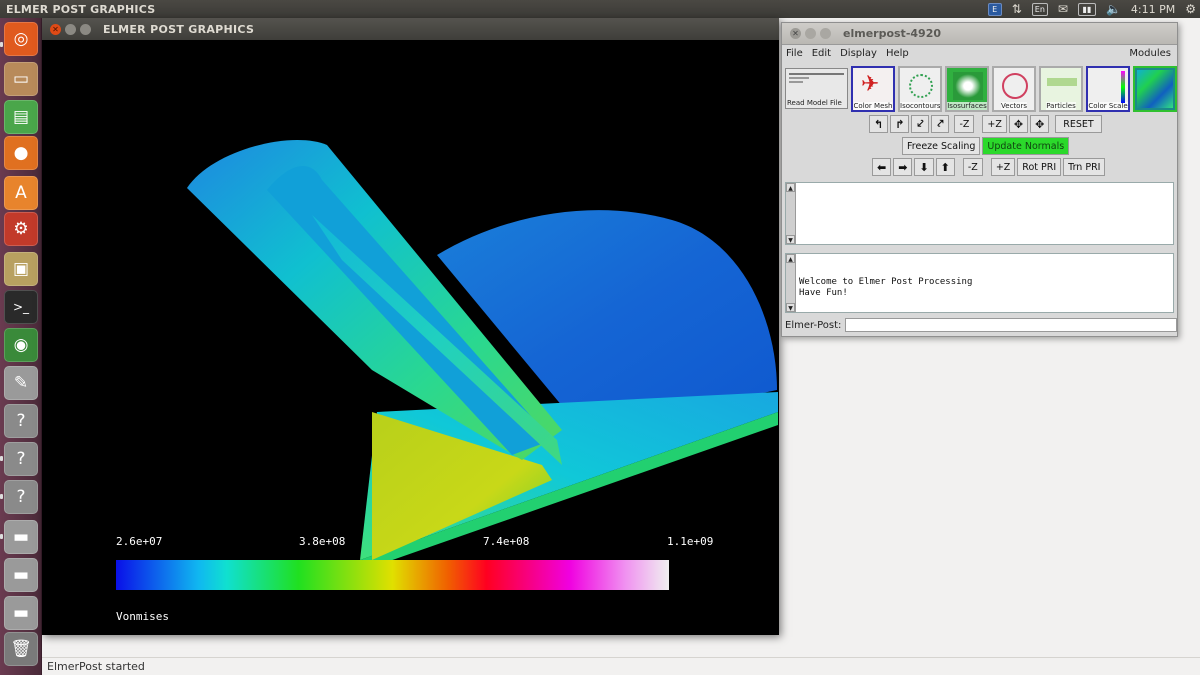 Image resolution: width=1200 pixels, height=675 pixels. I want to click on legend-tick-min: 2.6e+07, so click(139, 541).